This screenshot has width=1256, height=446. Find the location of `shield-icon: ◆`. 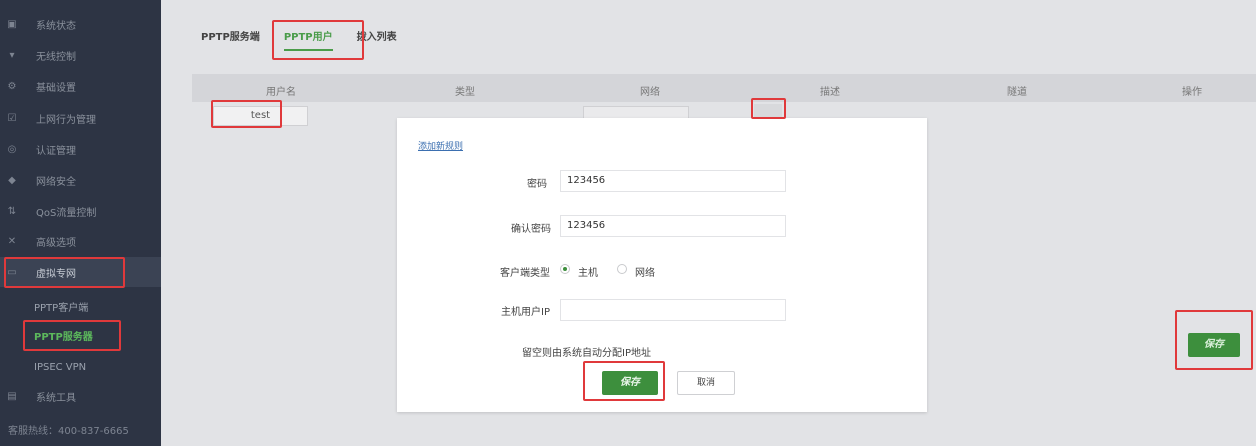

shield-icon: ◆ is located at coordinates (12, 180).